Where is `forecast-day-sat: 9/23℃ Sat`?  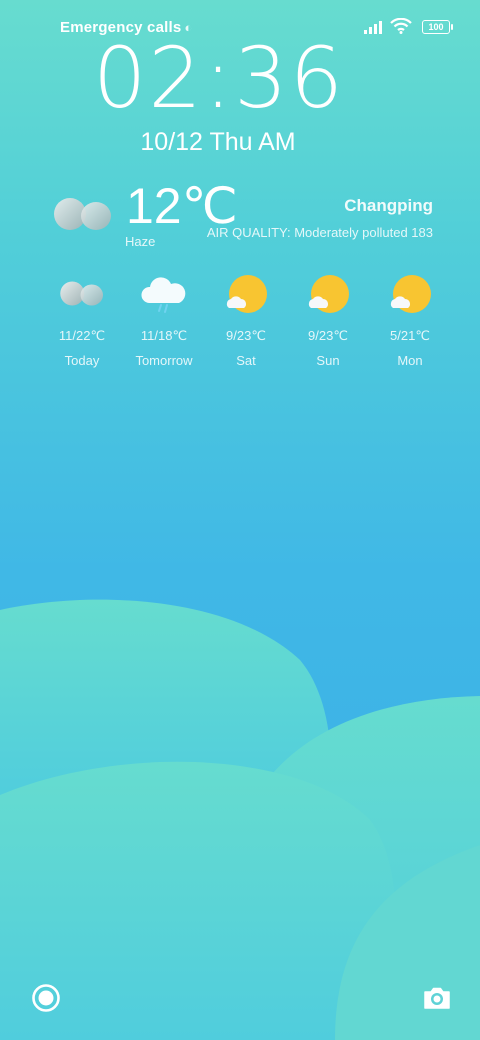
forecast-day-sat: 9/23℃ Sat is located at coordinates (246, 320).